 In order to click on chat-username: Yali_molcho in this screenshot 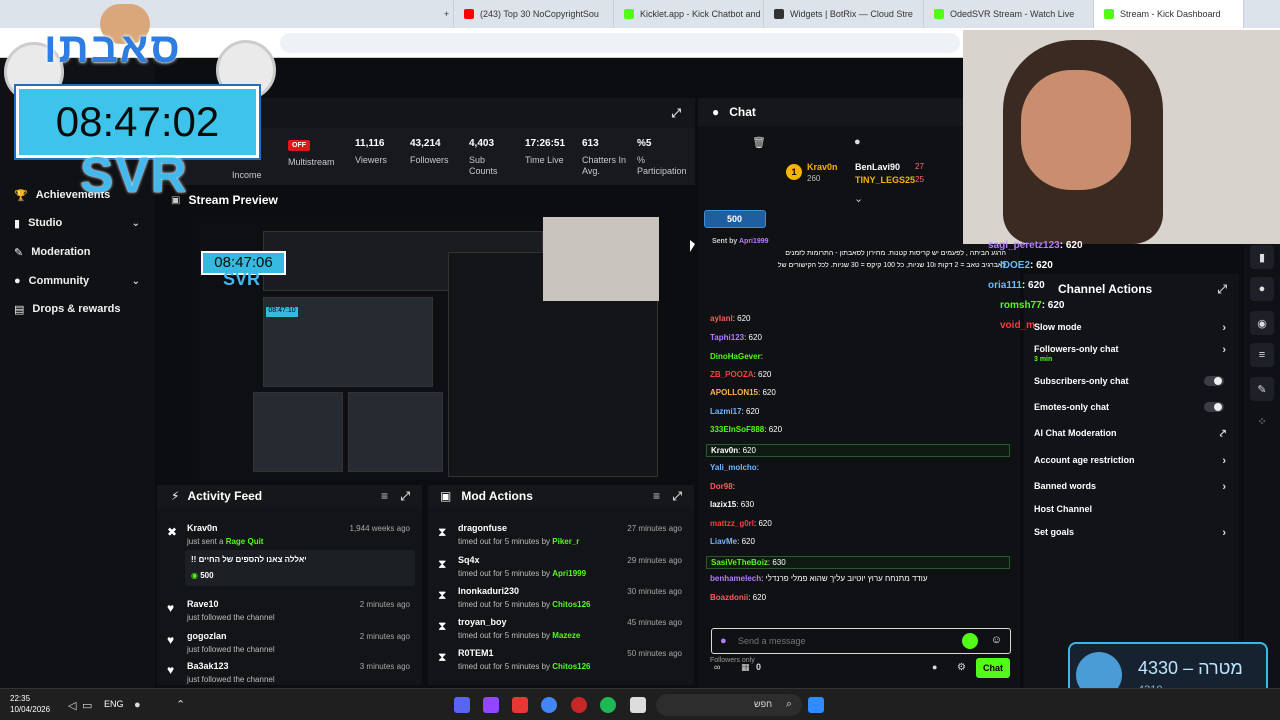, I will do `click(733, 467)`.